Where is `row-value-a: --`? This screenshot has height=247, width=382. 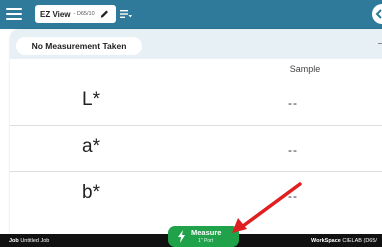 row-value-a: -- is located at coordinates (293, 150).